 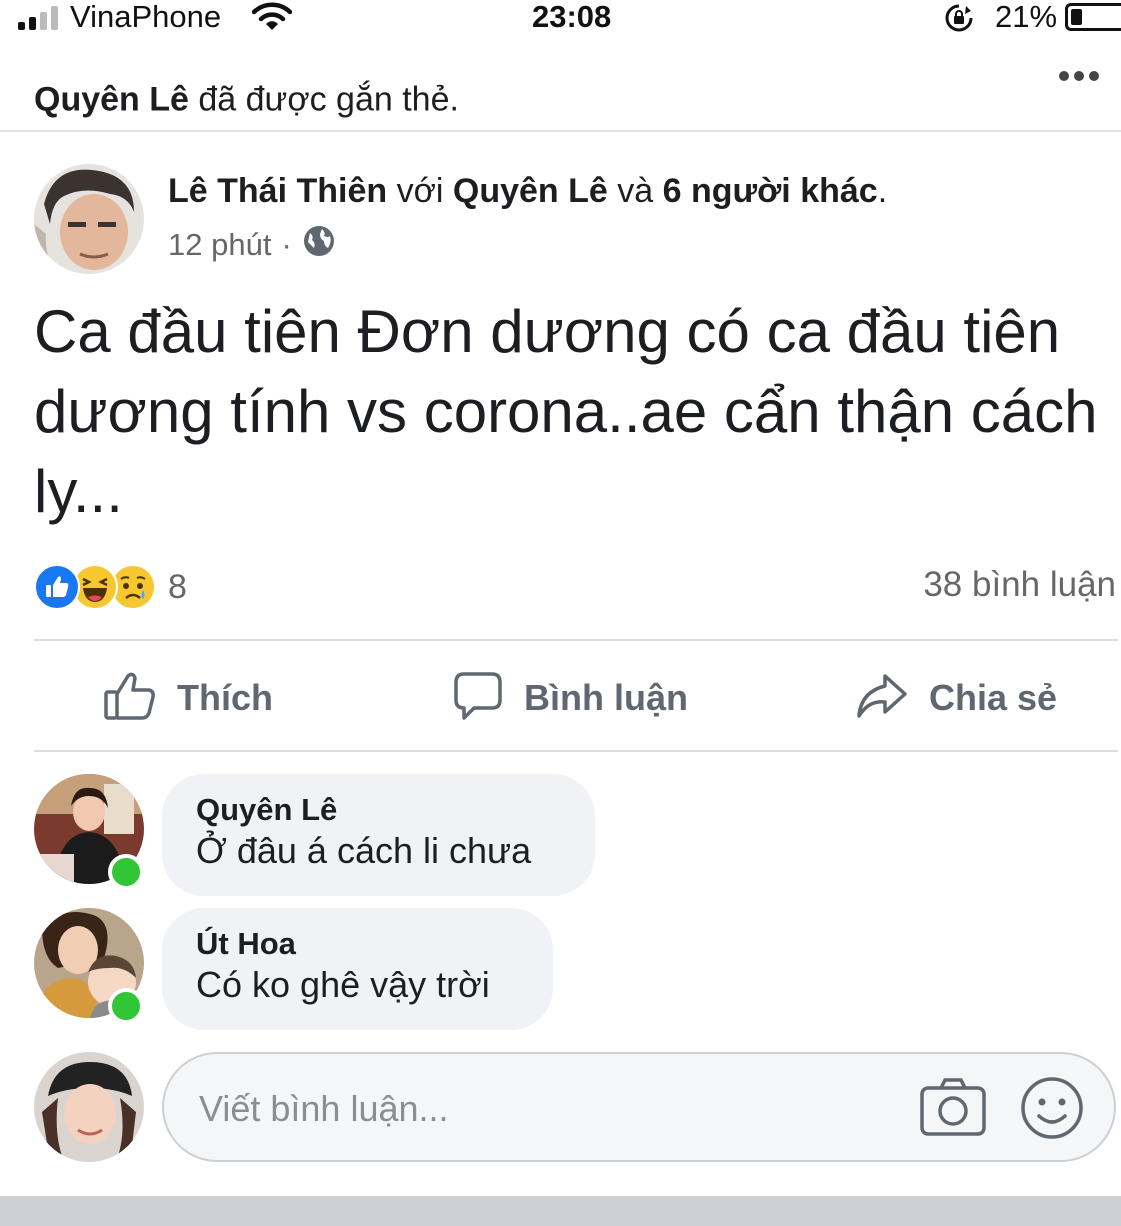 What do you see at coordinates (177, 586) in the screenshot?
I see `reaction-count: 8` at bounding box center [177, 586].